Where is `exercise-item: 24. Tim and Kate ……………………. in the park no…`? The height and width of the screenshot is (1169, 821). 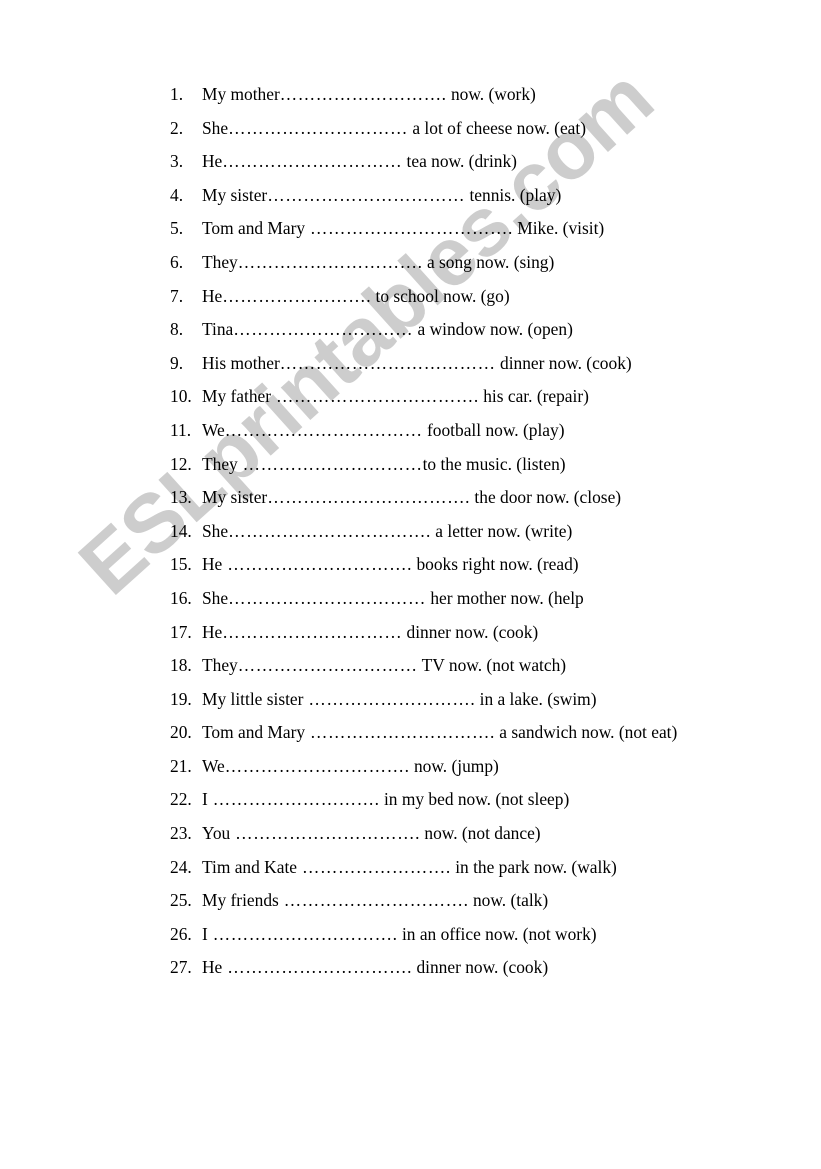
exercise-item: 24. Tim and Kate ……………………. in the park no… is located at coordinates (450, 868).